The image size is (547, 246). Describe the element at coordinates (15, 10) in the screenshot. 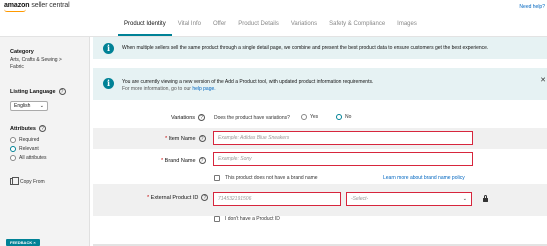

I see `amazon-smile-mark` at that location.